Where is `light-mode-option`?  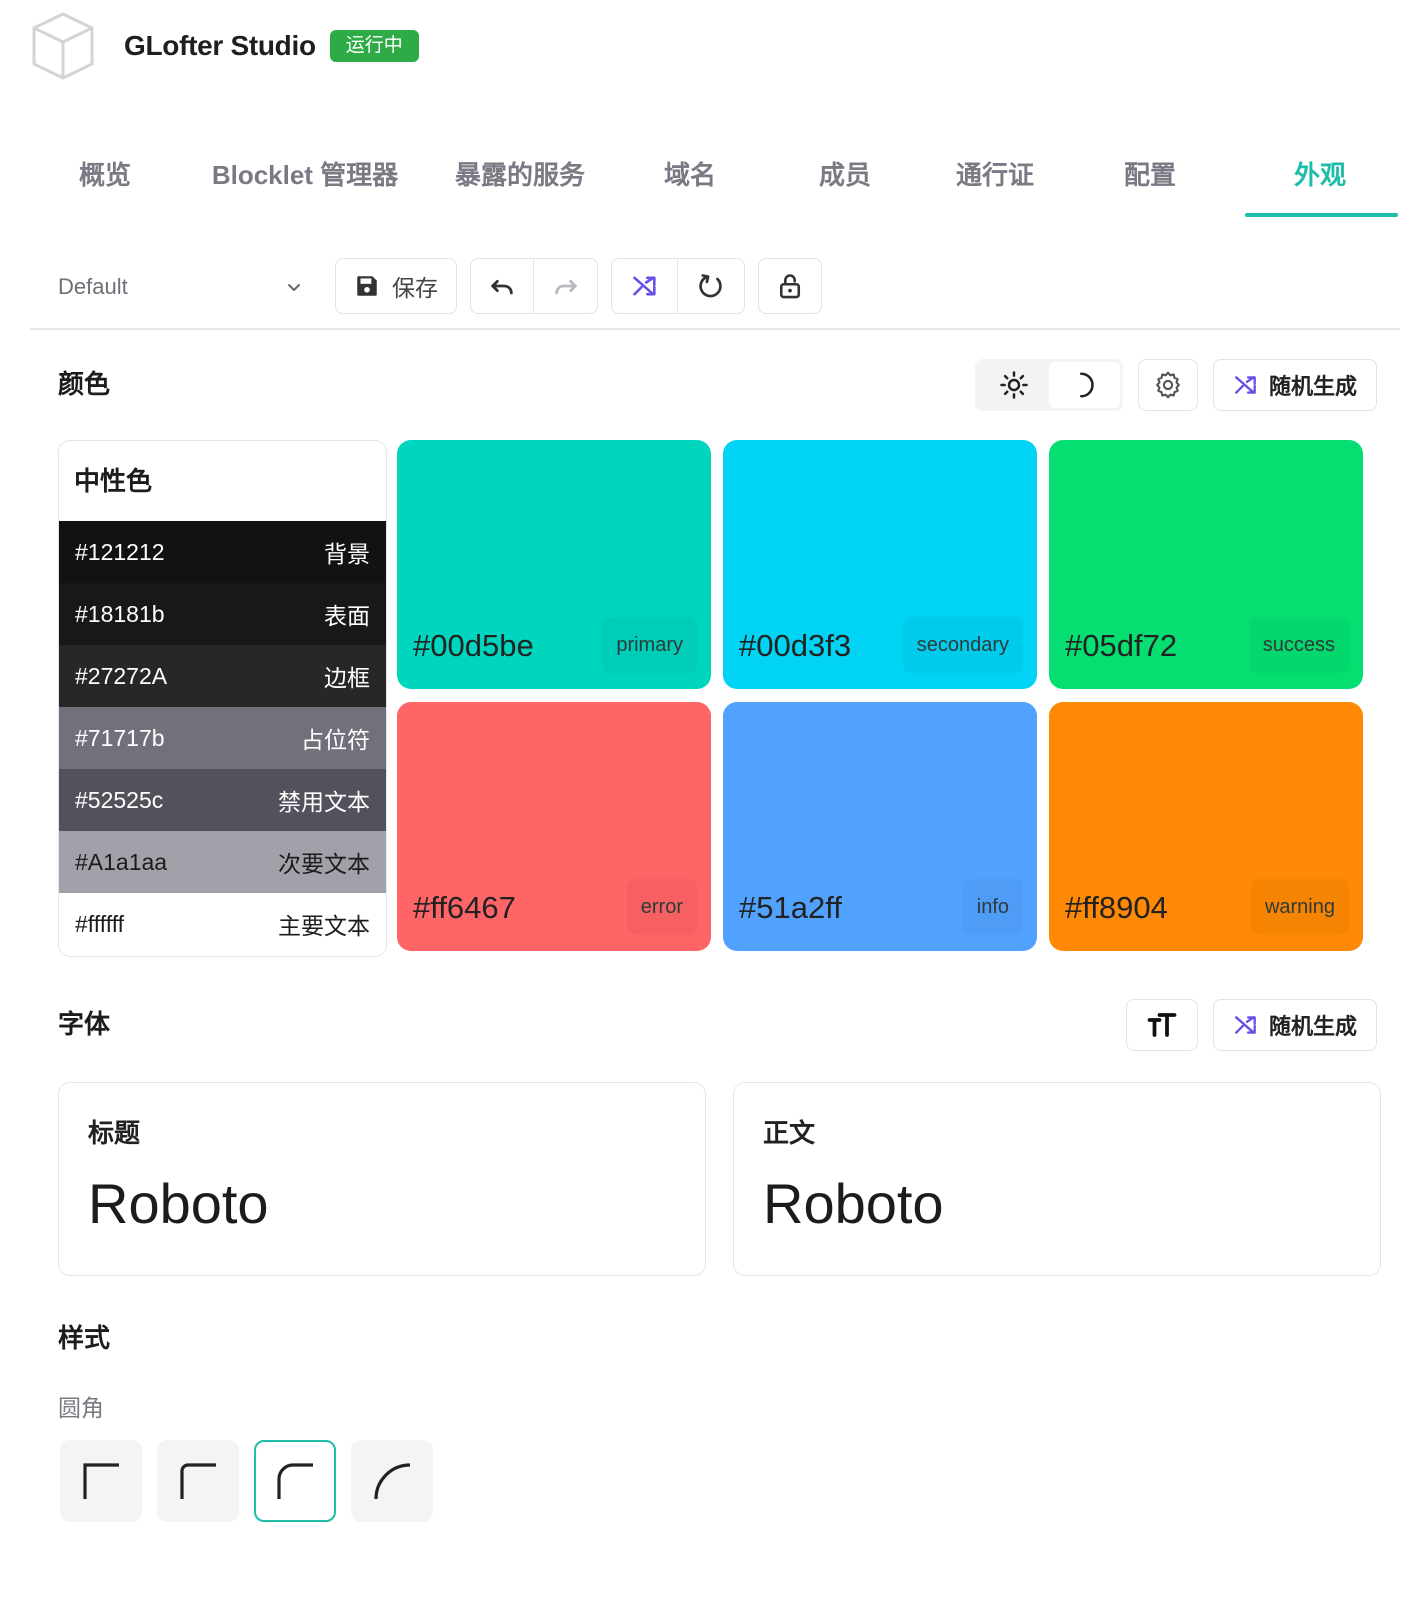 light-mode-option is located at coordinates (1013, 385).